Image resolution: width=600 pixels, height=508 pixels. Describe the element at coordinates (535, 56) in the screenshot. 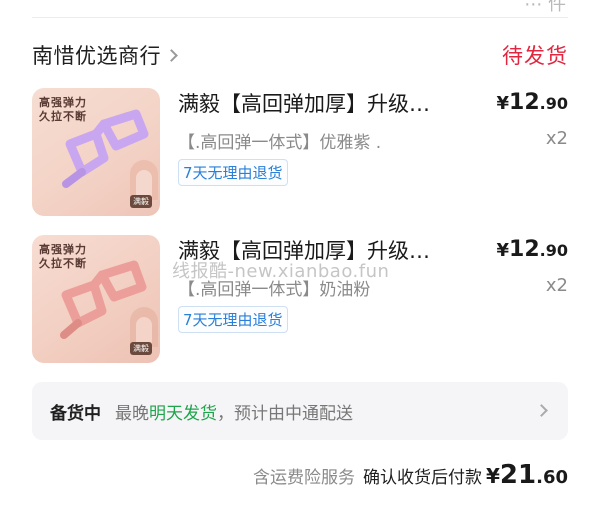

I see `order-status: 待发货` at that location.